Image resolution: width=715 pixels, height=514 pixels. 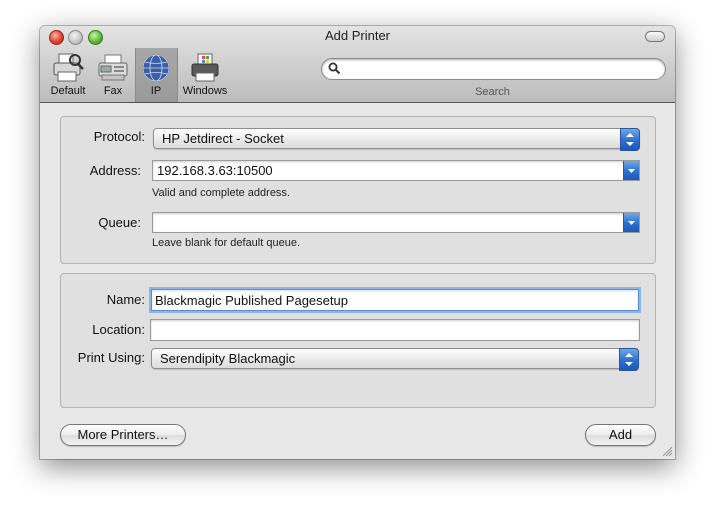 What do you see at coordinates (498, 69) in the screenshot?
I see `search-input` at bounding box center [498, 69].